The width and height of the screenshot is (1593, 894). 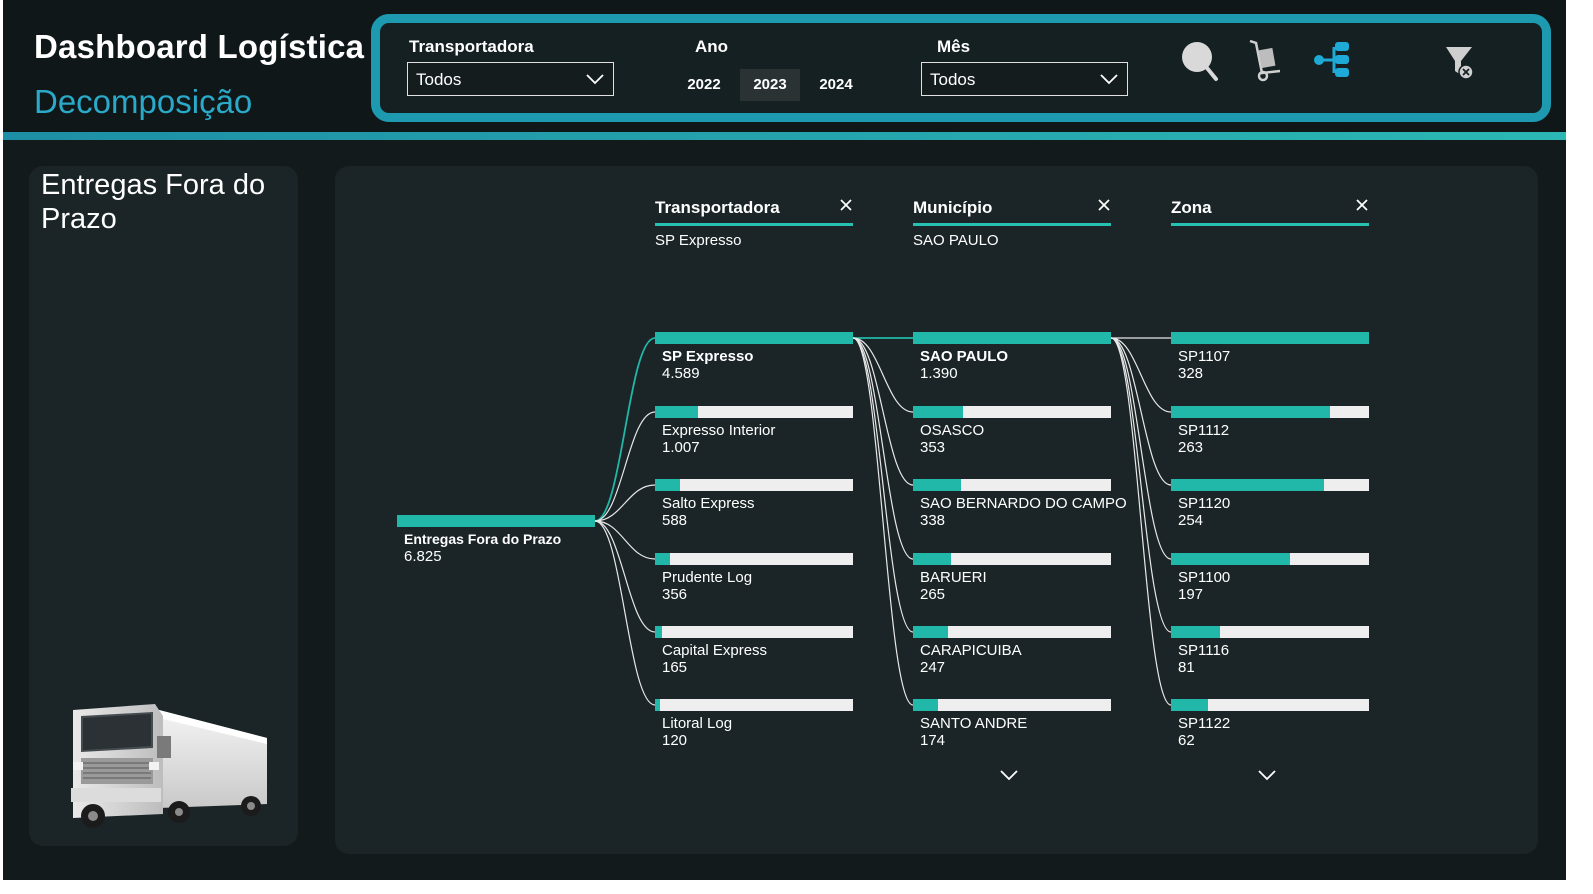 I want to click on tree-node: SAO BERNARDO DO CAMPO 338, so click(x=1020, y=505).